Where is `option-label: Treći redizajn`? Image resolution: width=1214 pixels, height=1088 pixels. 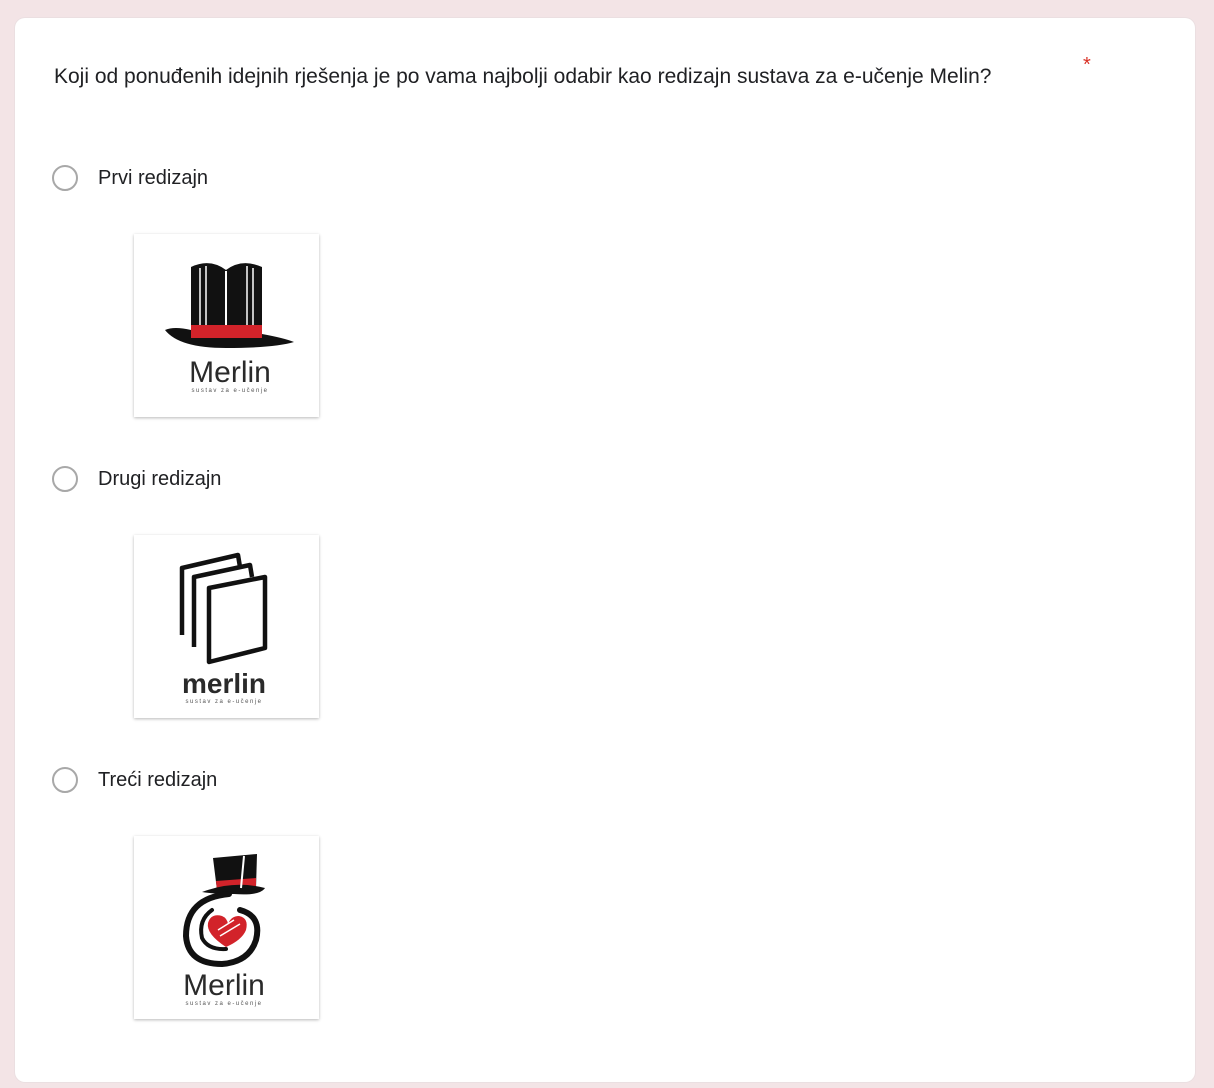
option-label: Treći redizajn is located at coordinates (158, 779).